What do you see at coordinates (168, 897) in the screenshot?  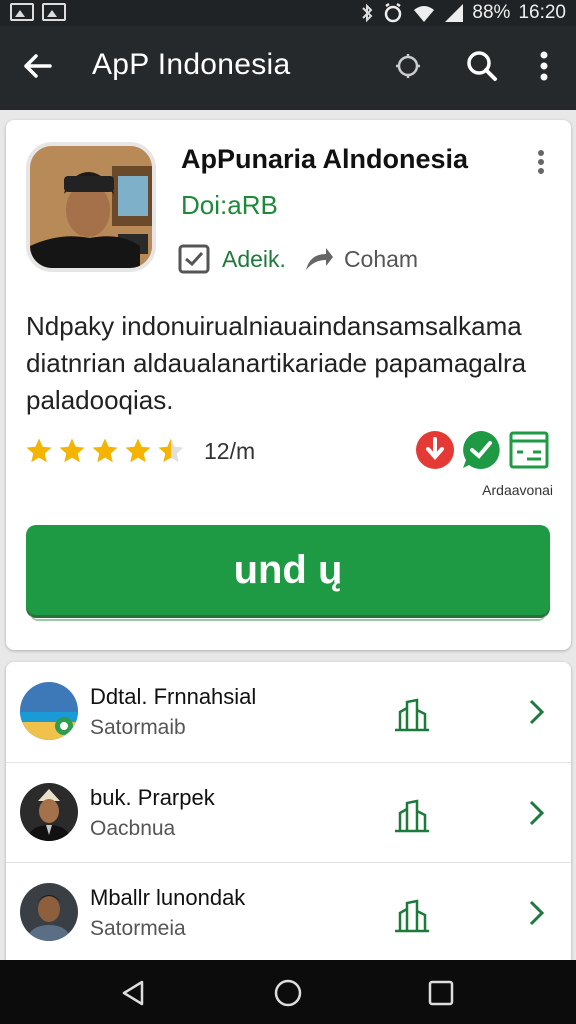 I see `list-item-title: Mballr lunondak` at bounding box center [168, 897].